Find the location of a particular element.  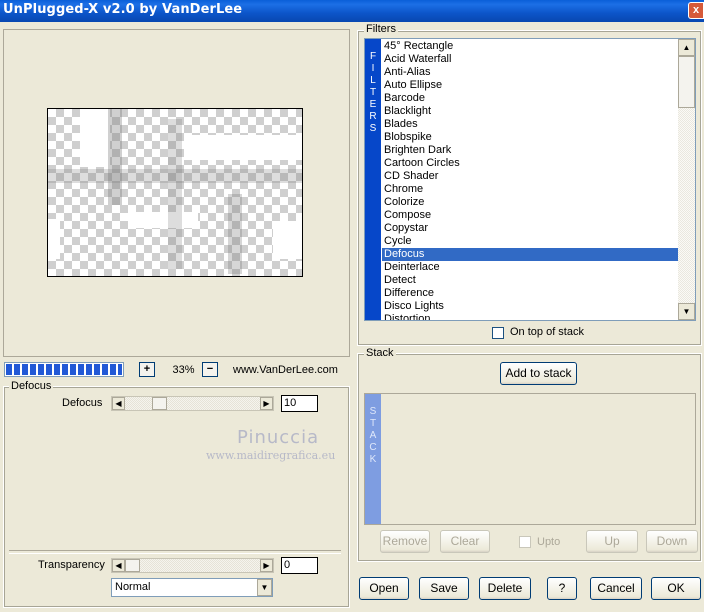

filter-list-item: Cycle is located at coordinates (530, 241).